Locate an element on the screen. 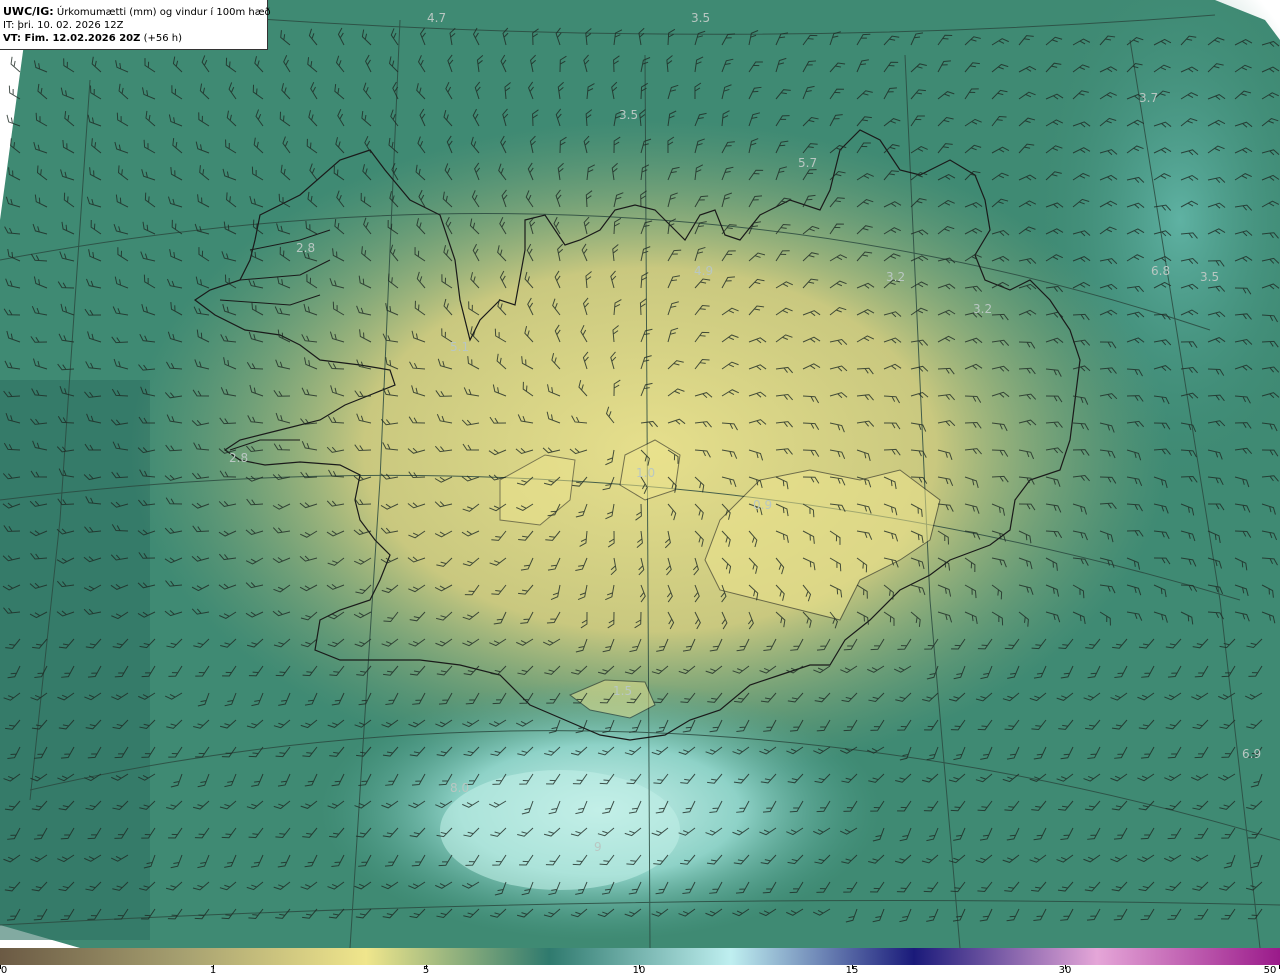  dark-west-band is located at coordinates (75, 660).